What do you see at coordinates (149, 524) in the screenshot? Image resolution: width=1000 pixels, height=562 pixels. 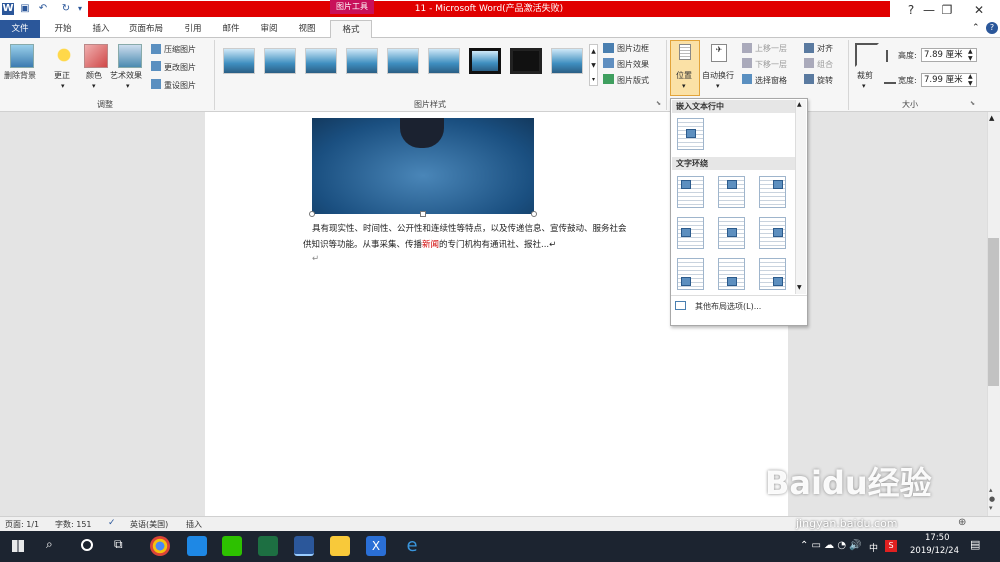 I see `language-indicator: 英语(美国)` at bounding box center [149, 524].